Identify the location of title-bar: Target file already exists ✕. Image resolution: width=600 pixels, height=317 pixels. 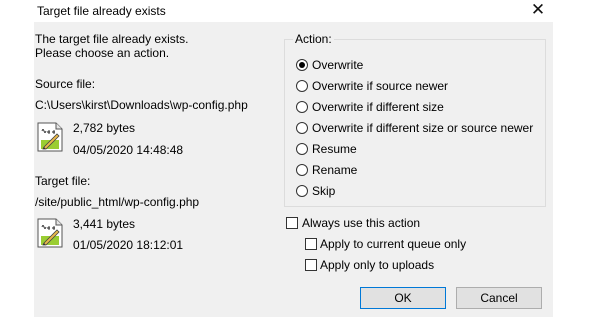
(300, 11).